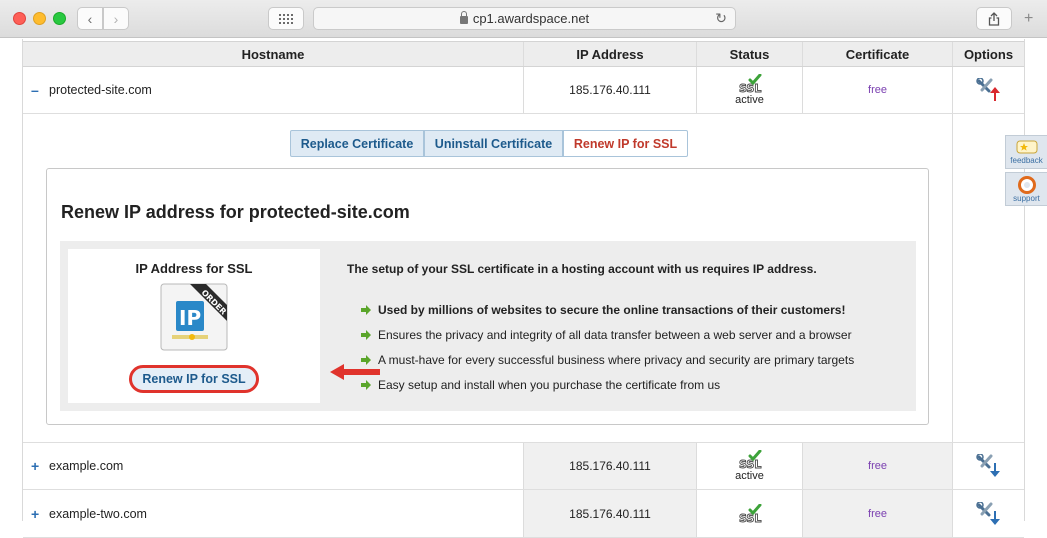 Image resolution: width=1047 pixels, height=538 pixels. I want to click on lifebuoy-icon, so click(1026, 184).